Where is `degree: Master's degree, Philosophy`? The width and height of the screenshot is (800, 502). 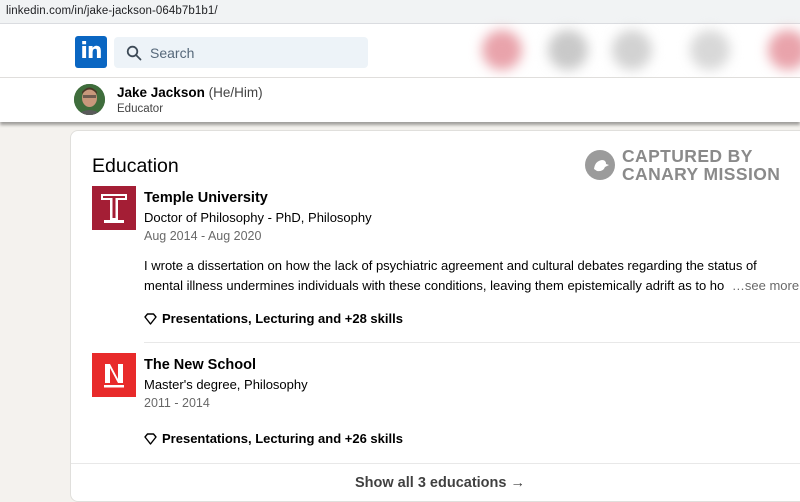 degree: Master's degree, Philosophy is located at coordinates (226, 384).